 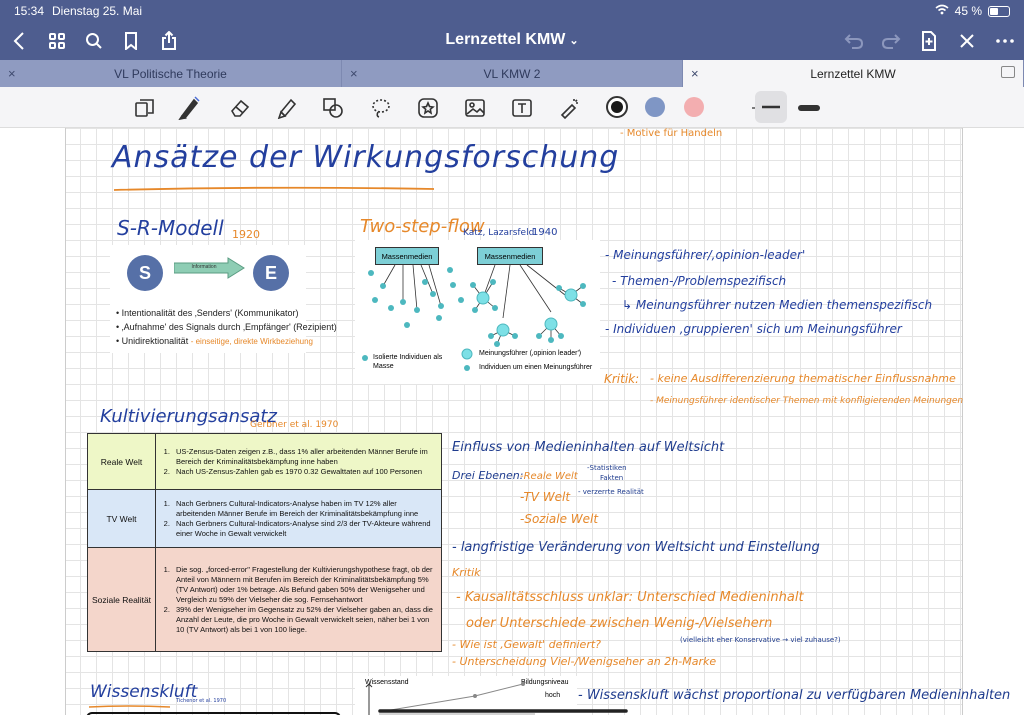 What do you see at coordinates (536, 367) in the screenshot?
I see `legend-group: Individuen um einen Meinungsführer` at bounding box center [536, 367].